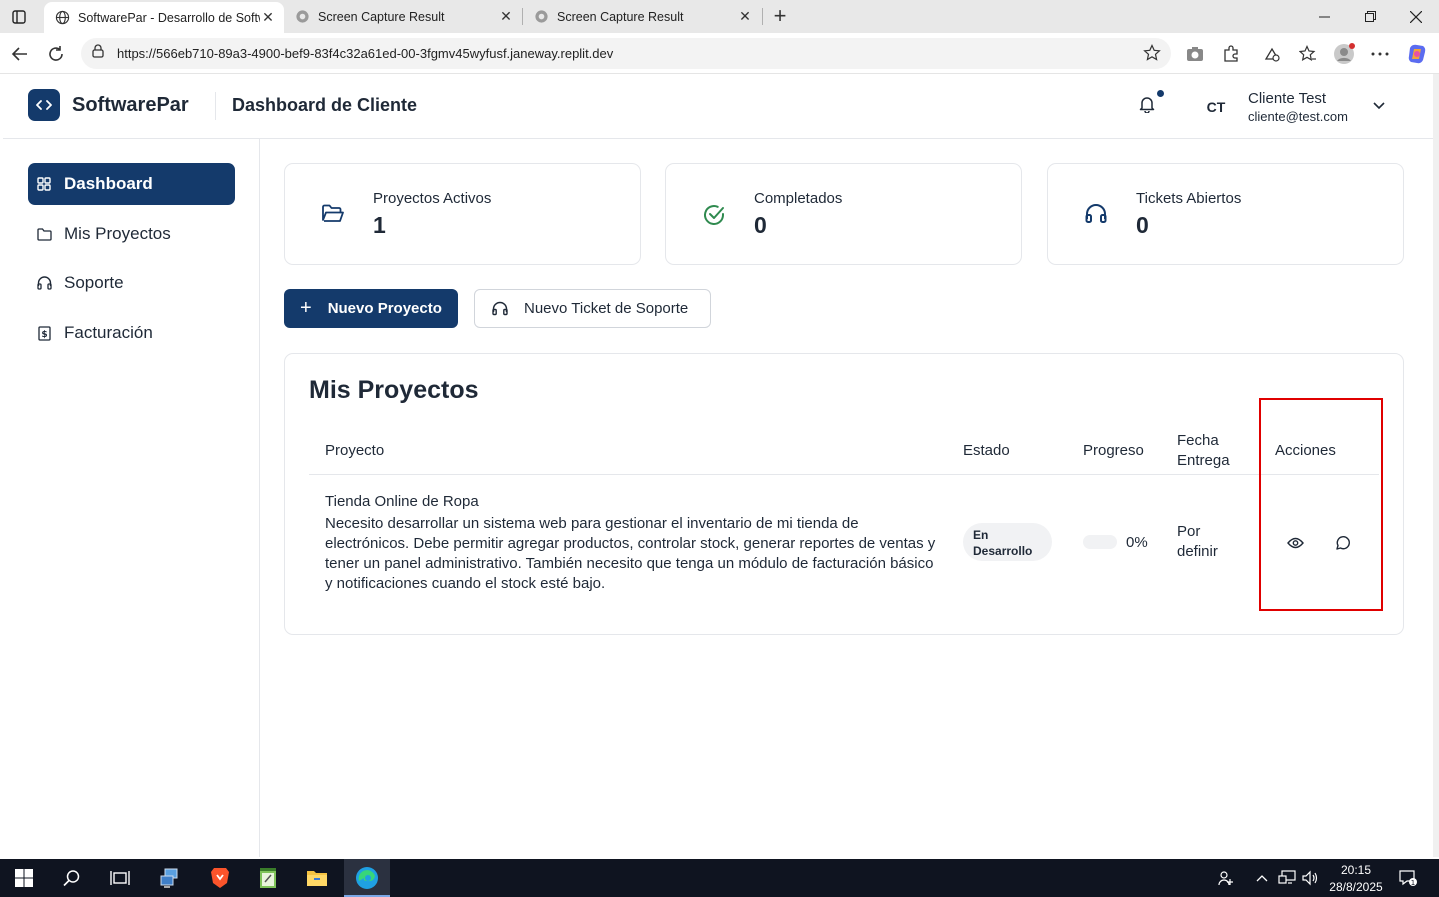 The image size is (1439, 897). I want to click on windows-start-icon, so click(24, 878).